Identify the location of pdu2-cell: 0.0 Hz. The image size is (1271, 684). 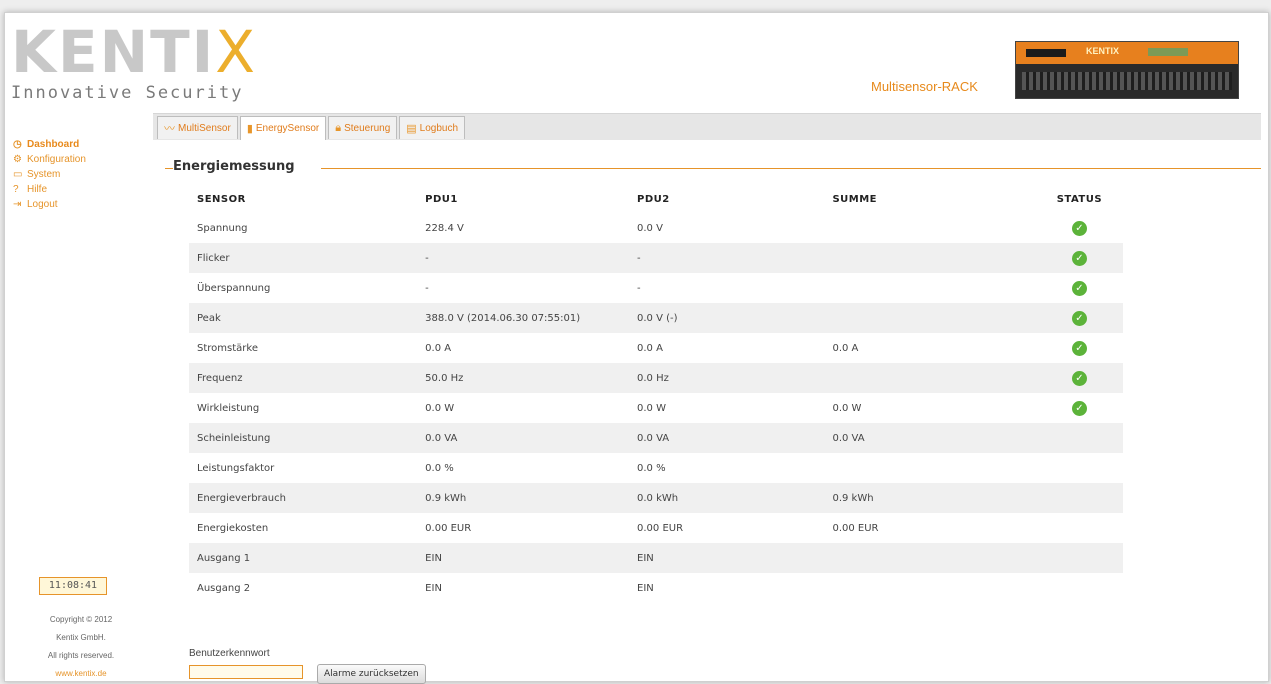
(727, 378).